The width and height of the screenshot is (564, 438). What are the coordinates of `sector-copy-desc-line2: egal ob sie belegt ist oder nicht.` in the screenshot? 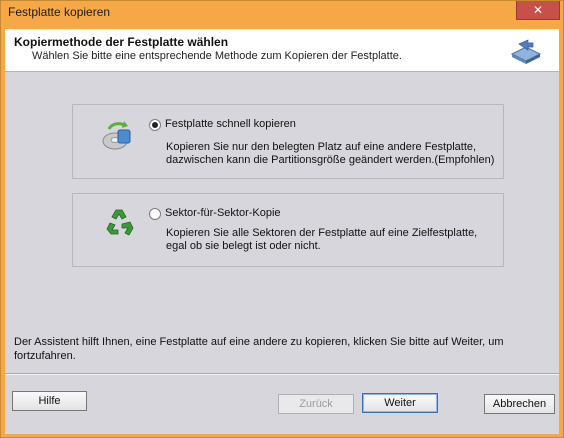 It's located at (243, 246).